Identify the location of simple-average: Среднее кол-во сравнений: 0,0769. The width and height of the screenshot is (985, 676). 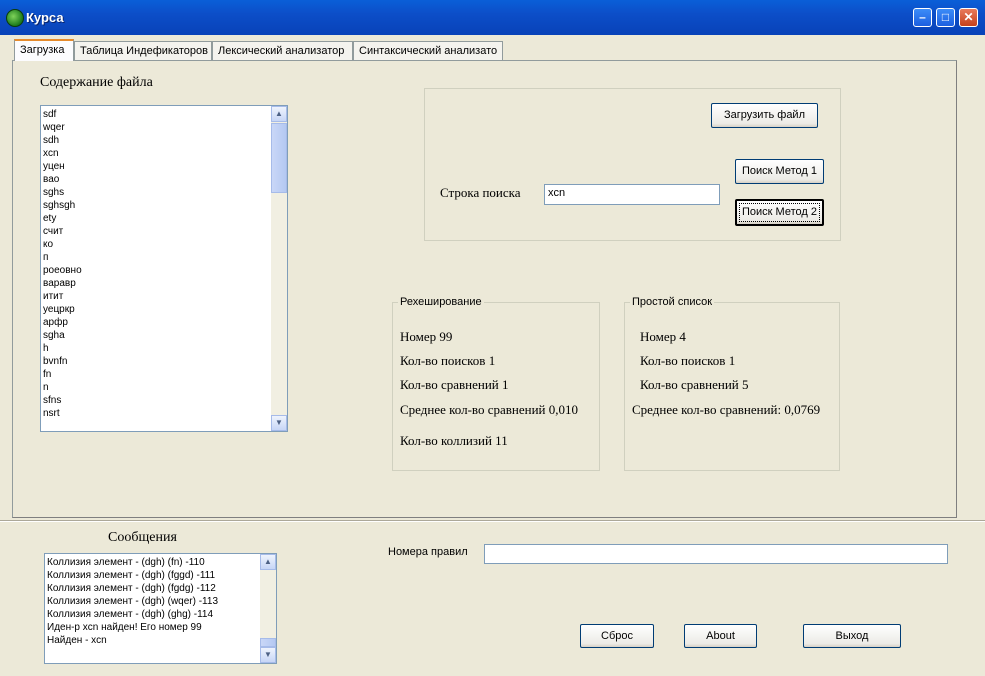
(726, 409).